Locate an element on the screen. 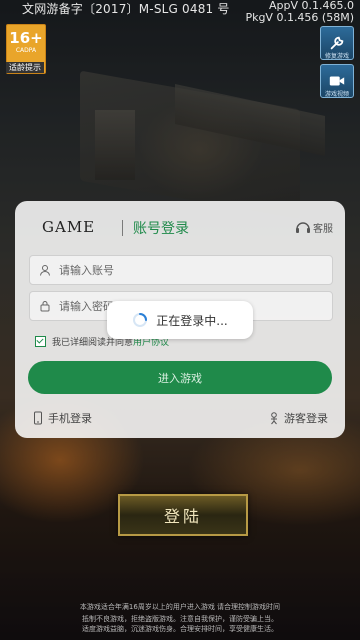 This screenshot has width=360, height=640. title-separator is located at coordinates (122, 228).